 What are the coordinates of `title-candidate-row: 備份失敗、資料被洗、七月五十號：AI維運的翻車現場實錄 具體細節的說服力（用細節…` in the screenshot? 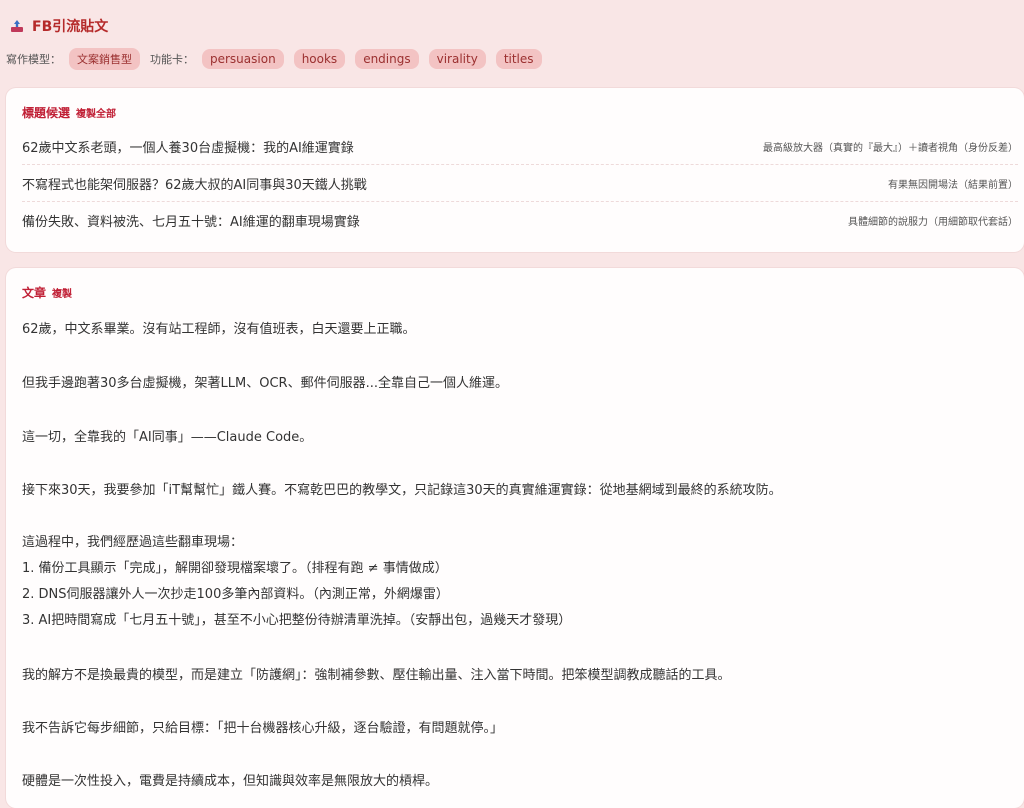 It's located at (520, 220).